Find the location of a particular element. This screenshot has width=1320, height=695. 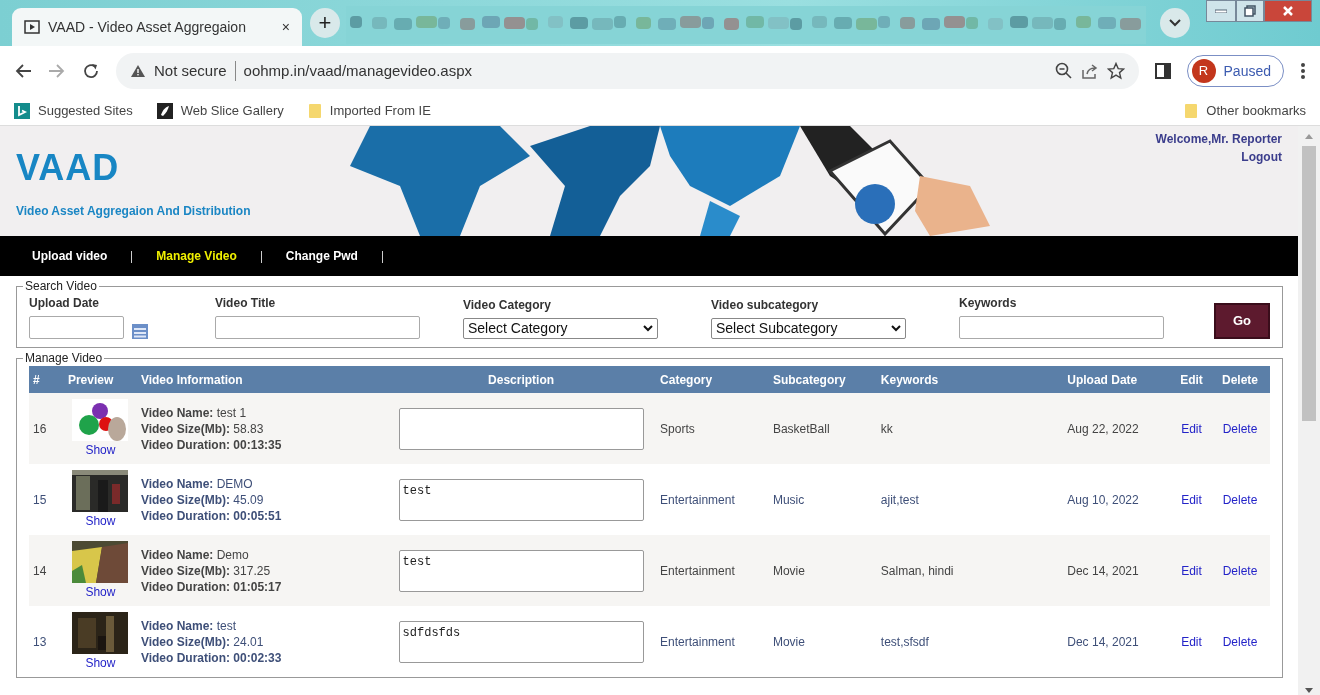

select-field: Select Category is located at coordinates (560, 328).